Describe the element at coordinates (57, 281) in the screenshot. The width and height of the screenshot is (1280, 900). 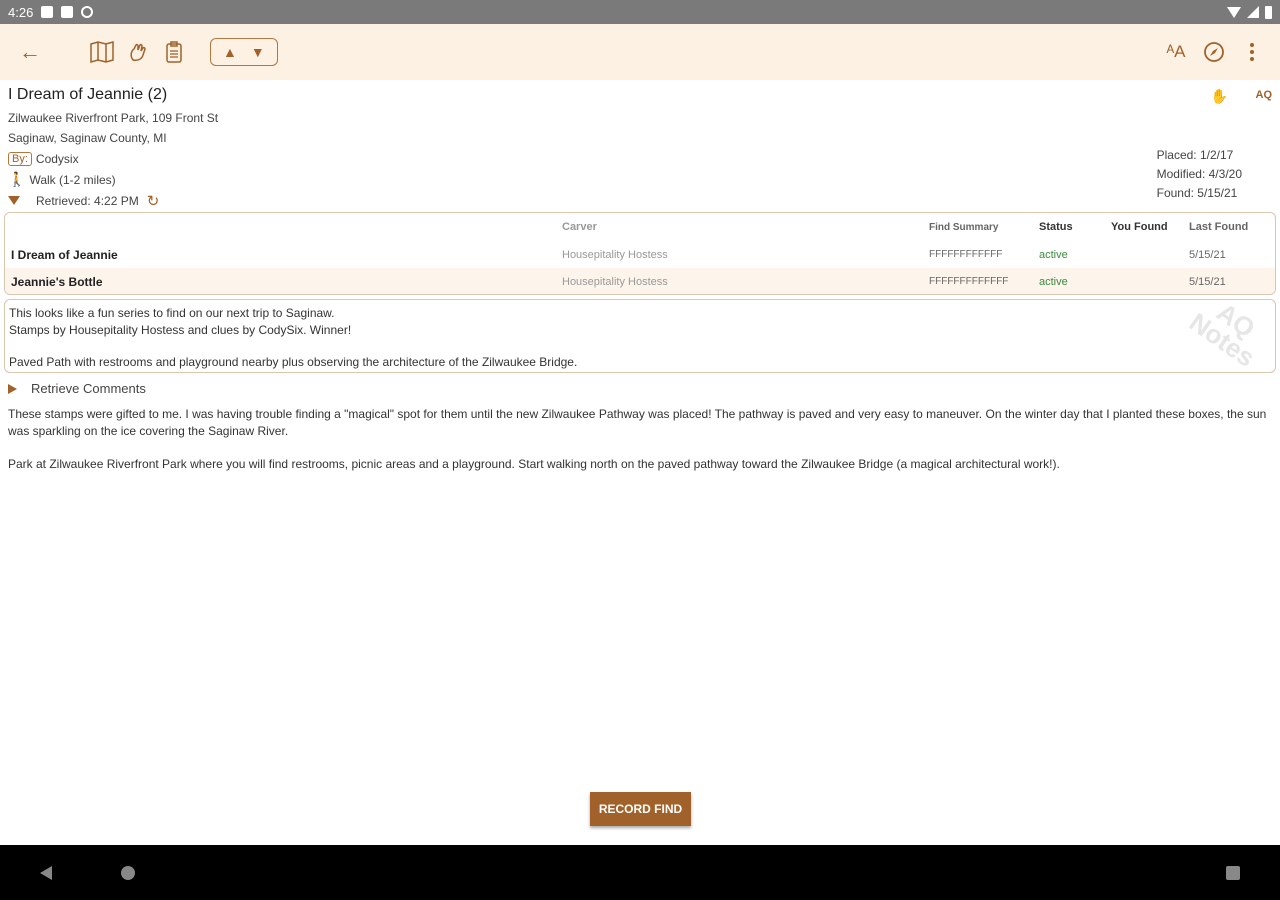
I see `stamp-name: Jeannie's Bottle` at that location.